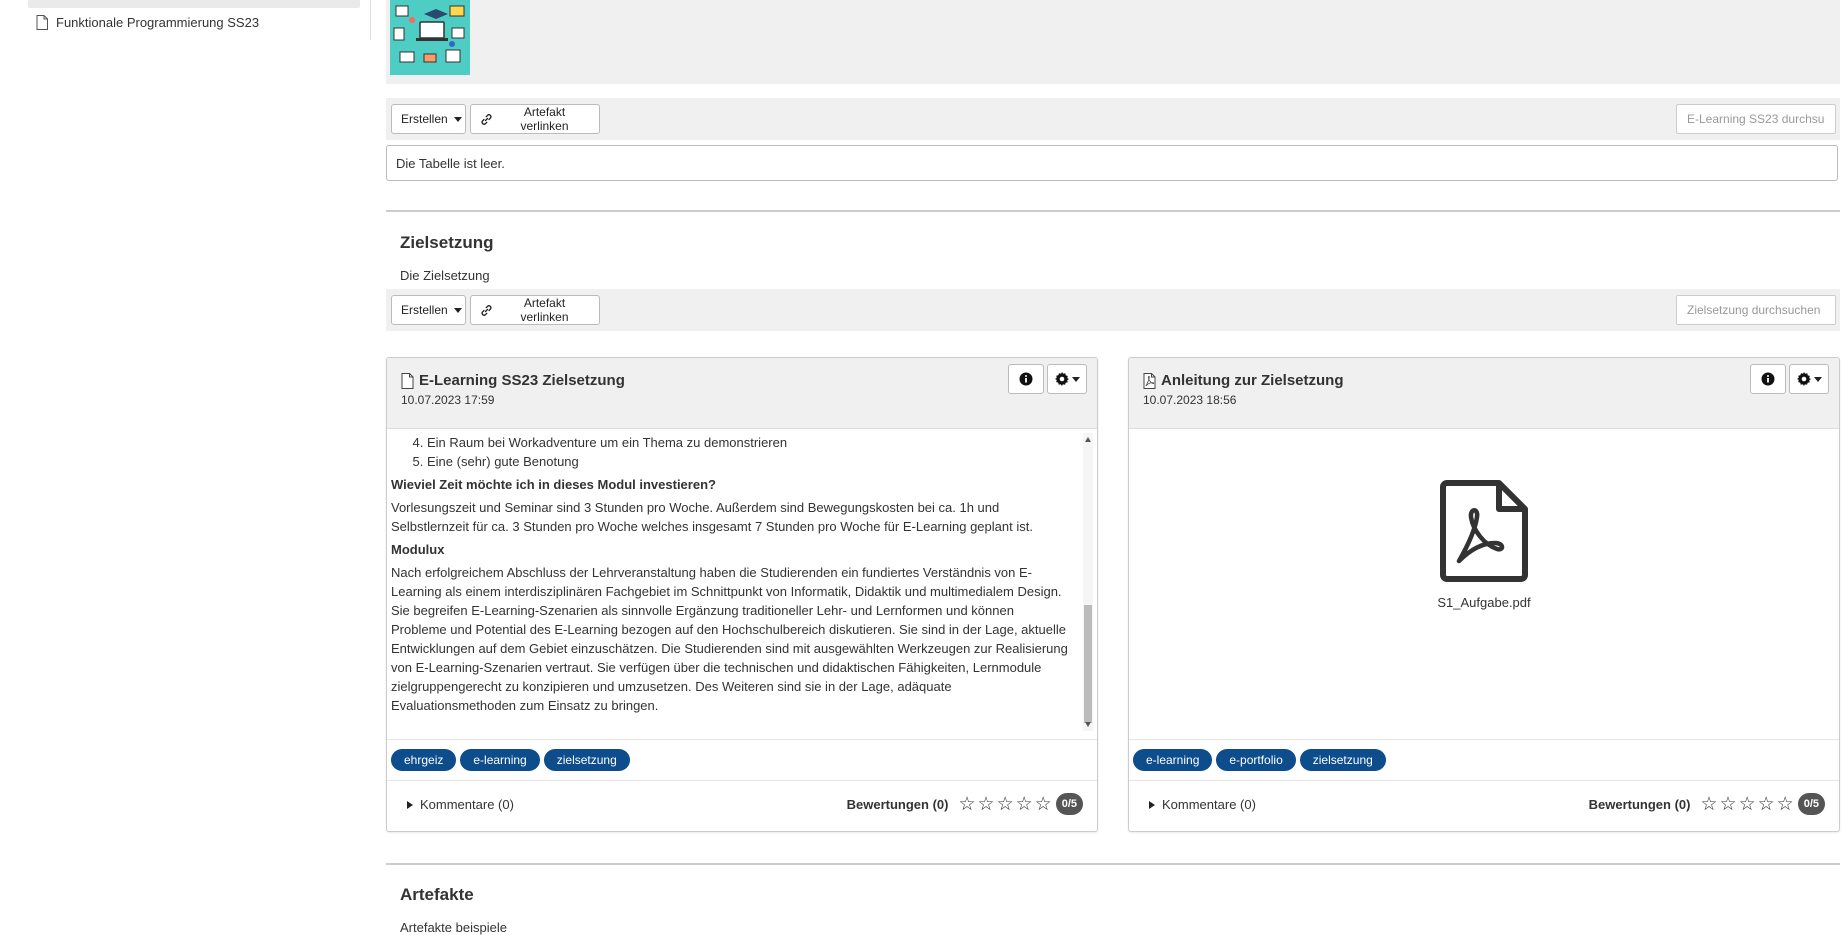 This screenshot has height=935, width=1844. What do you see at coordinates (370, 20) in the screenshot?
I see `sidebar-divider` at bounding box center [370, 20].